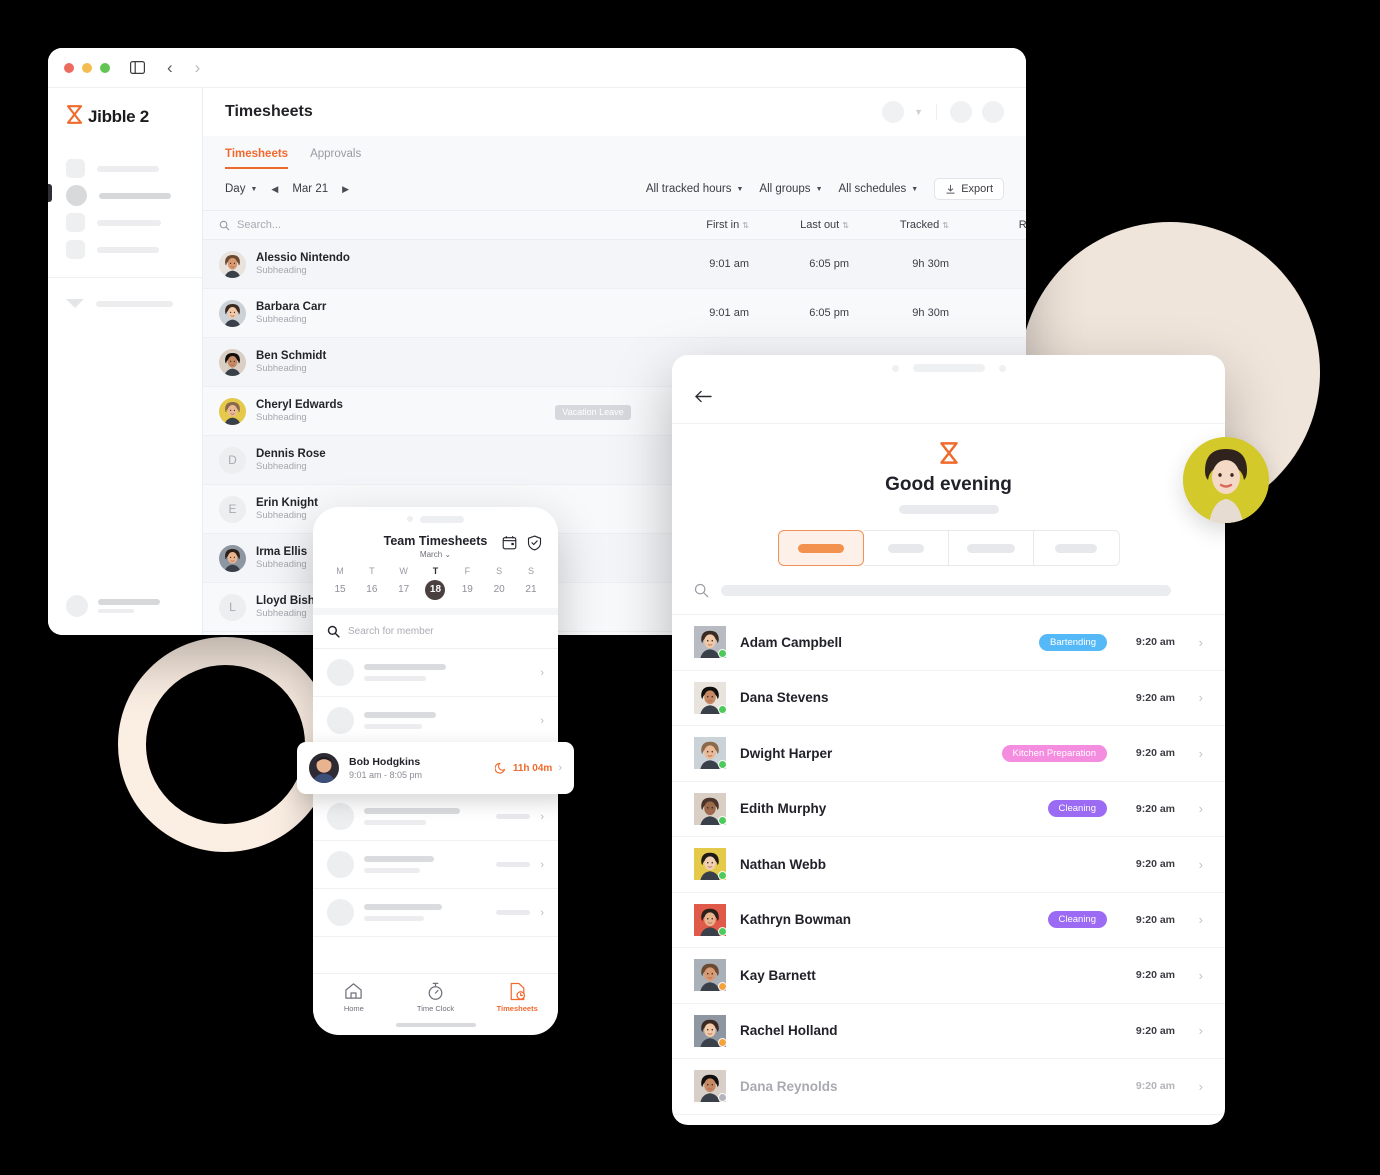 This screenshot has height=1175, width=1380. Describe the element at coordinates (948, 809) in the screenshot. I see `person-row: Edith Murphy Cleaning 9:20 am ›` at that location.